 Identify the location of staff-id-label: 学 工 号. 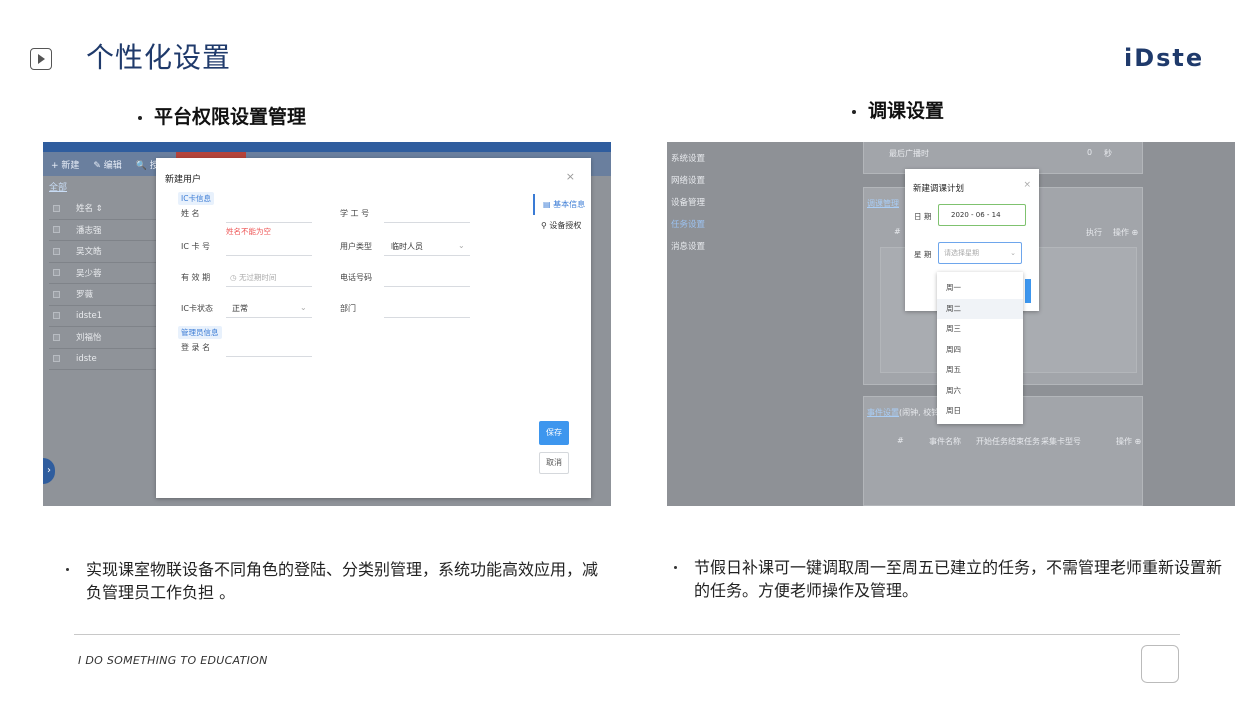
(355, 213).